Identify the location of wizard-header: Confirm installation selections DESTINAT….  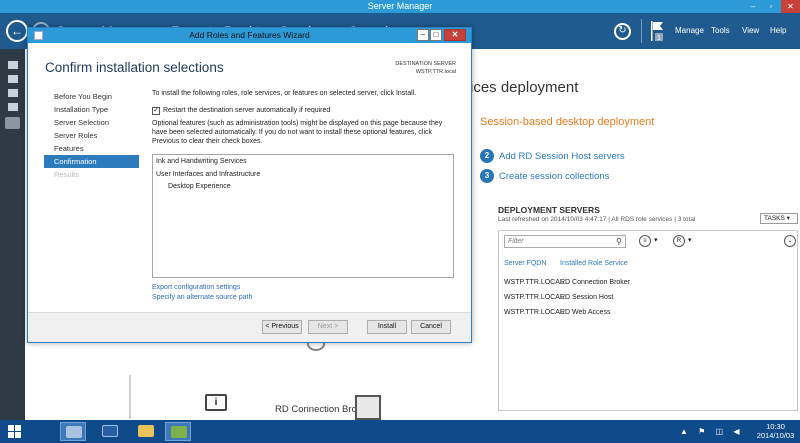
(249, 64).